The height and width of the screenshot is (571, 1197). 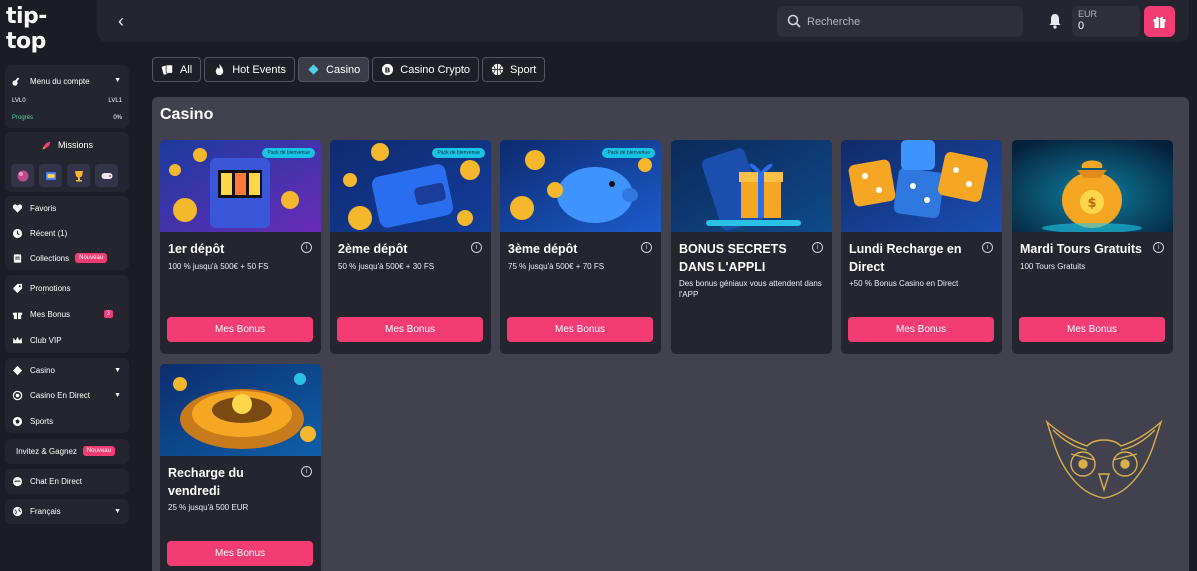 What do you see at coordinates (435, 69) in the screenshot?
I see `tab-label: Casino Crypto` at bounding box center [435, 69].